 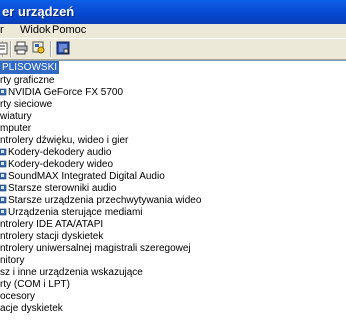 I want to click on print-icon, so click(x=21, y=48).